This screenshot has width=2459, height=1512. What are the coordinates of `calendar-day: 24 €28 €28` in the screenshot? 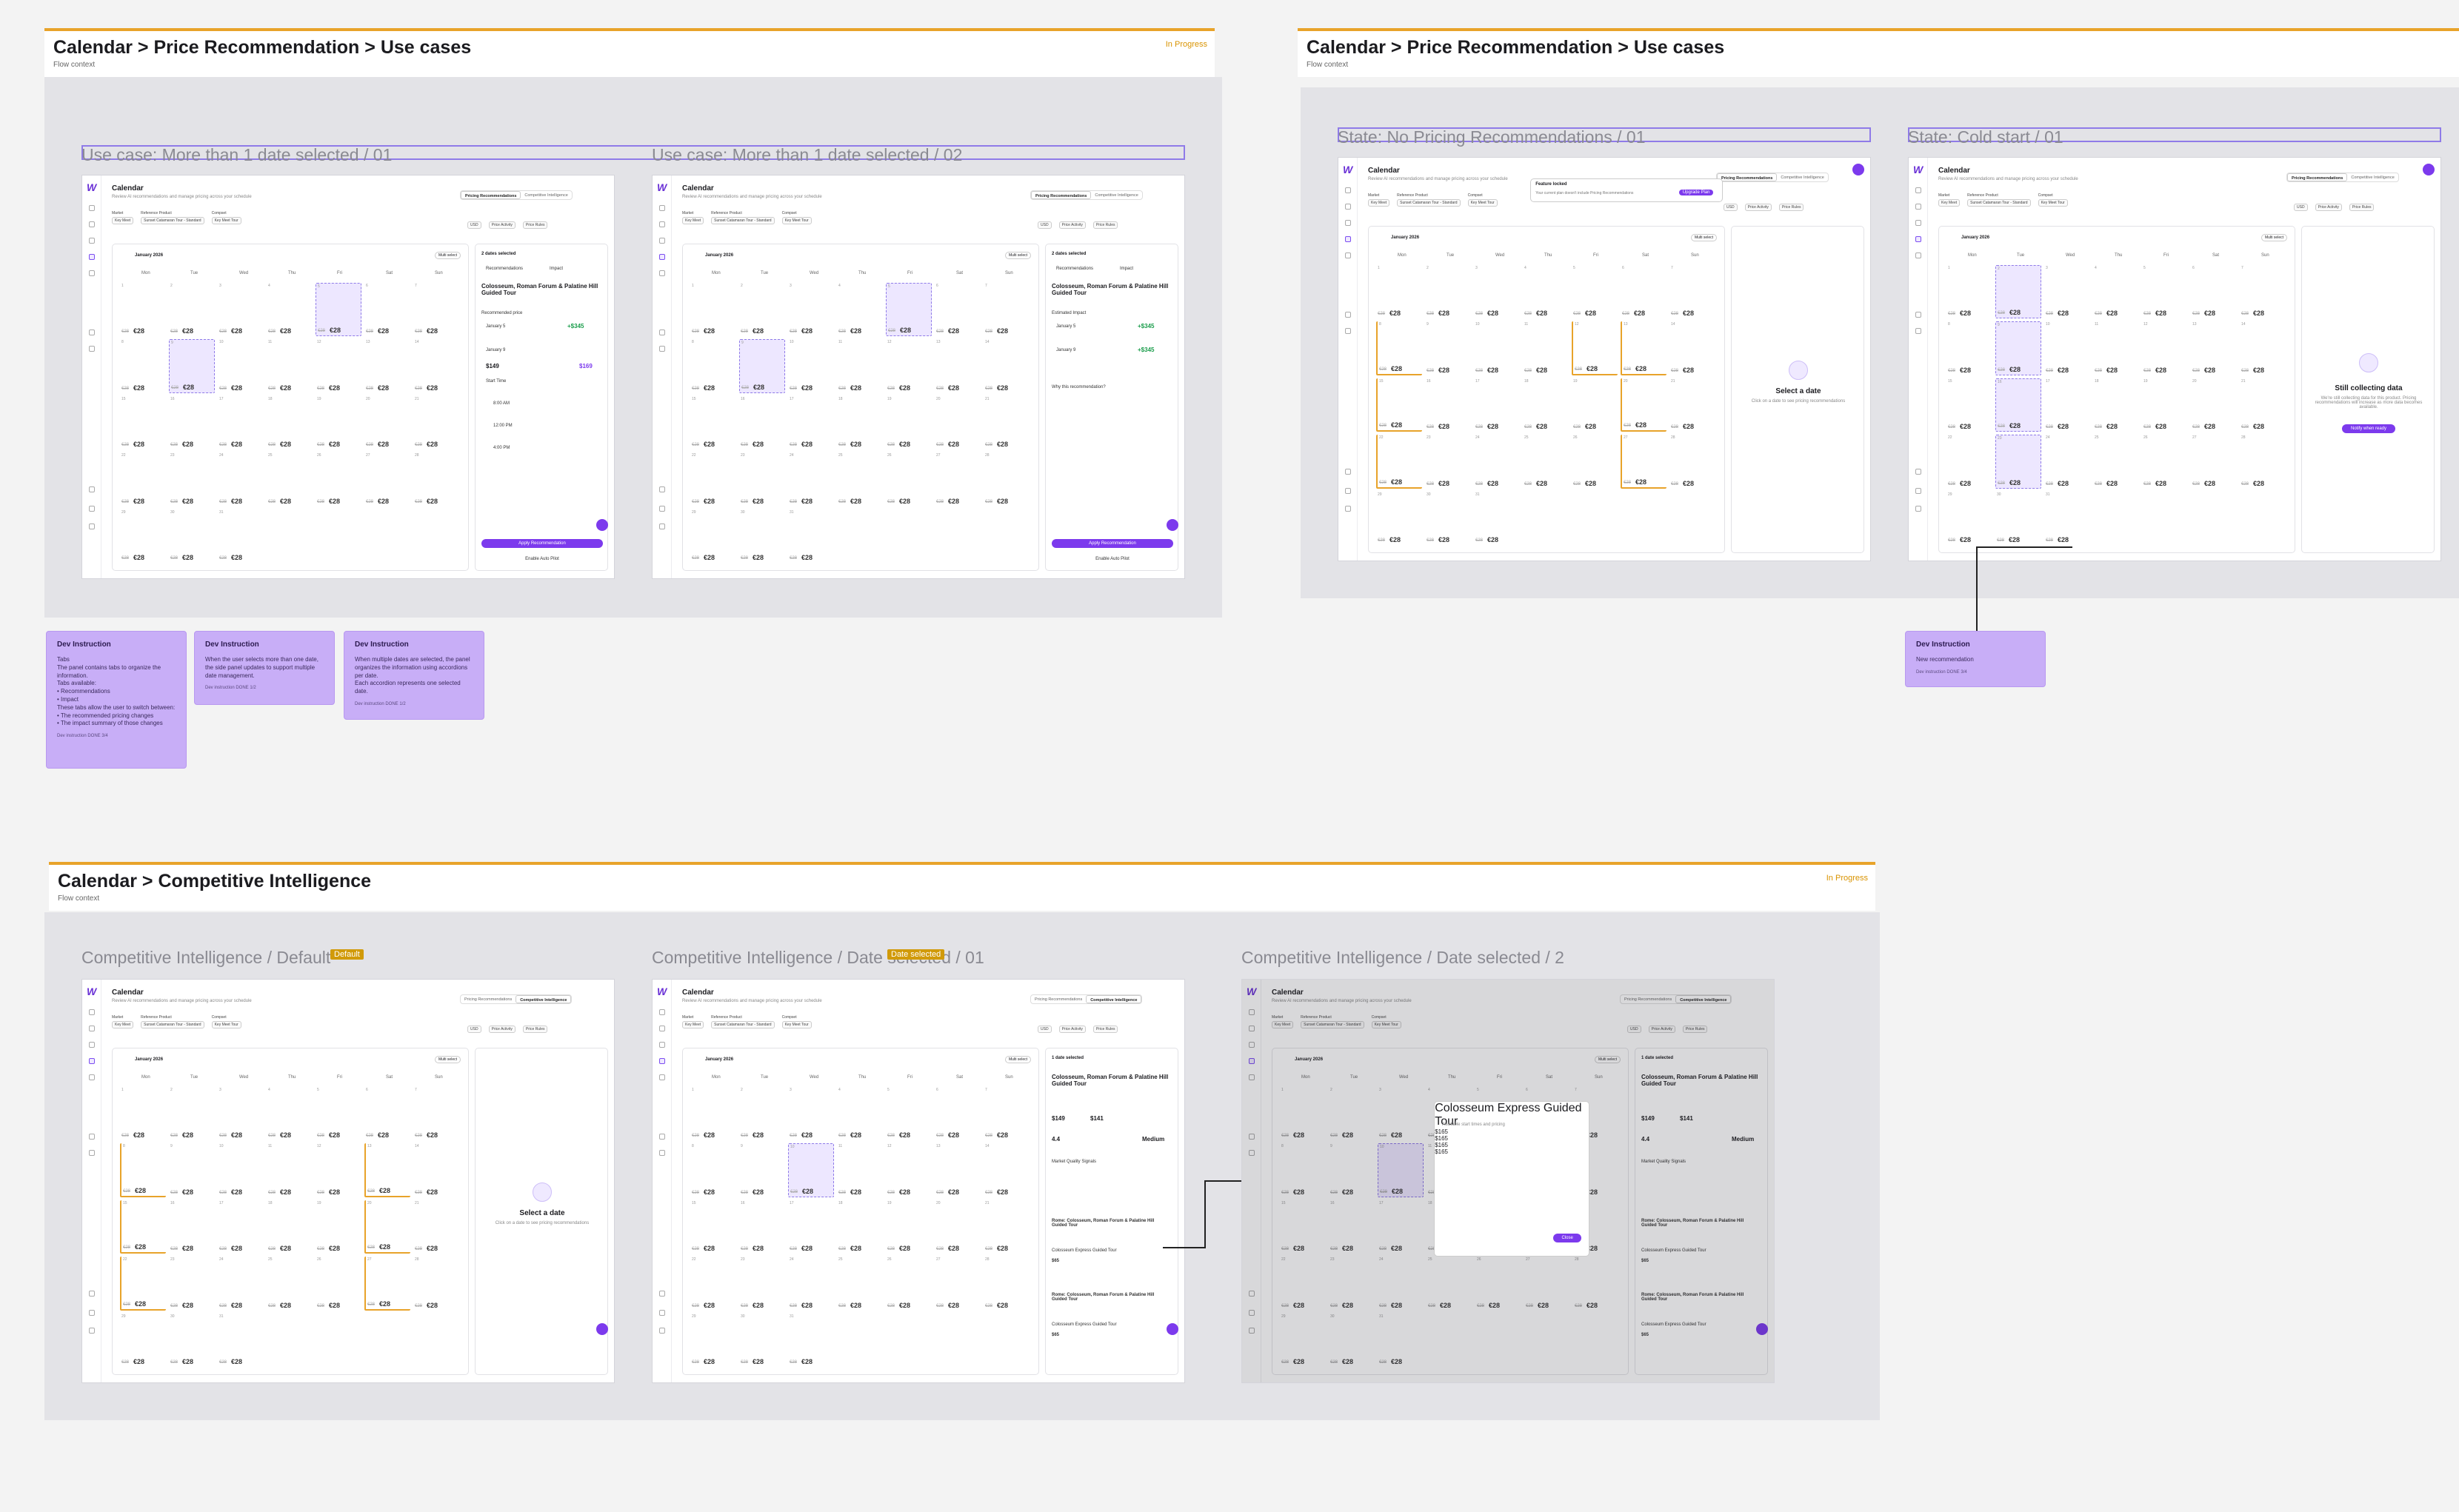 It's located at (241, 479).